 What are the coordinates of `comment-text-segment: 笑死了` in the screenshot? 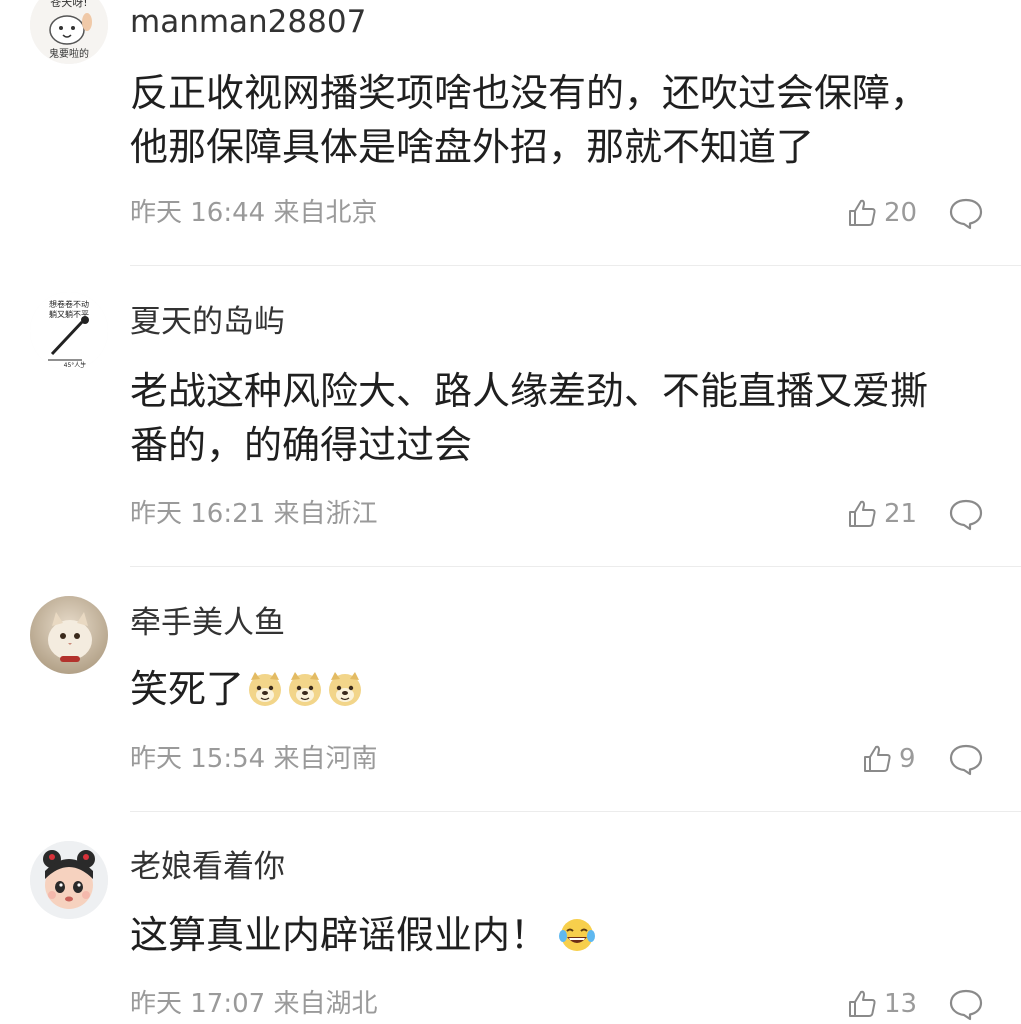 It's located at (187, 689).